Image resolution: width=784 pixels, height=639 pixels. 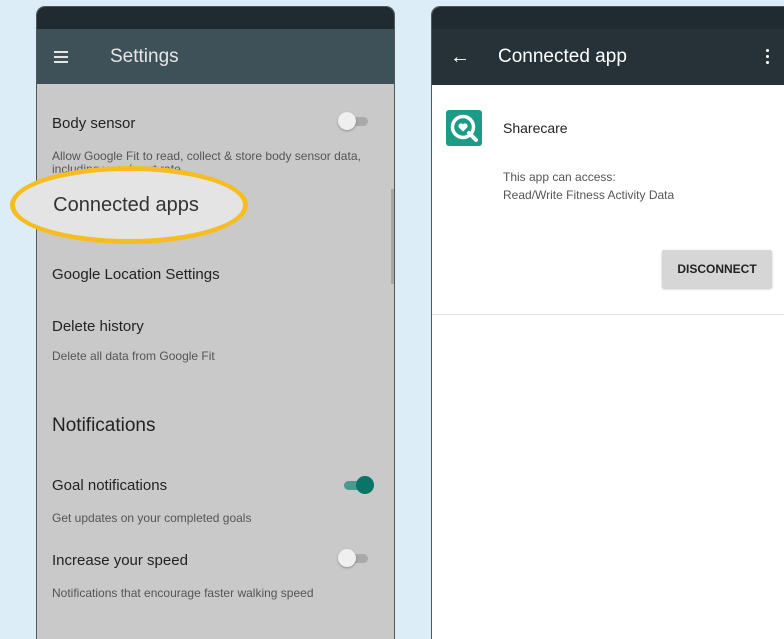 I want to click on delete-history-item: Delete history, so click(x=98, y=326).